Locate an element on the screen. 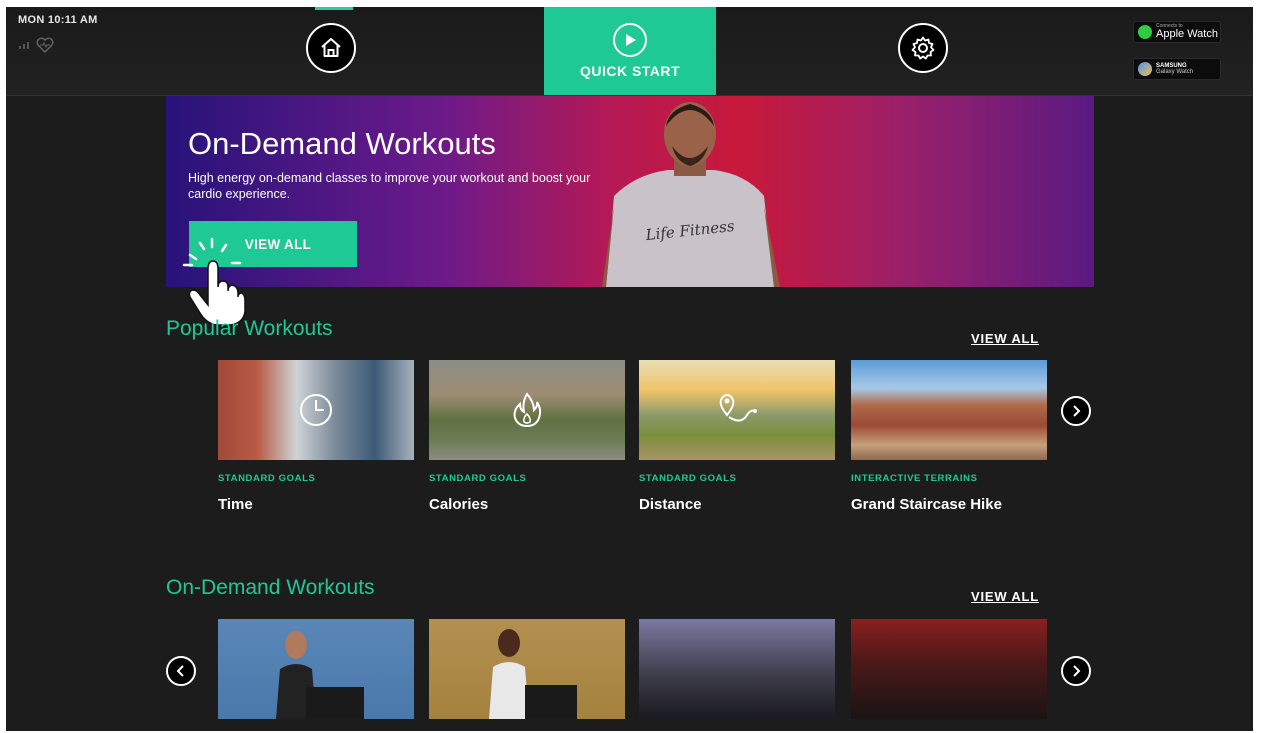  trainer-image: Life Fitness is located at coordinates (691, 194).